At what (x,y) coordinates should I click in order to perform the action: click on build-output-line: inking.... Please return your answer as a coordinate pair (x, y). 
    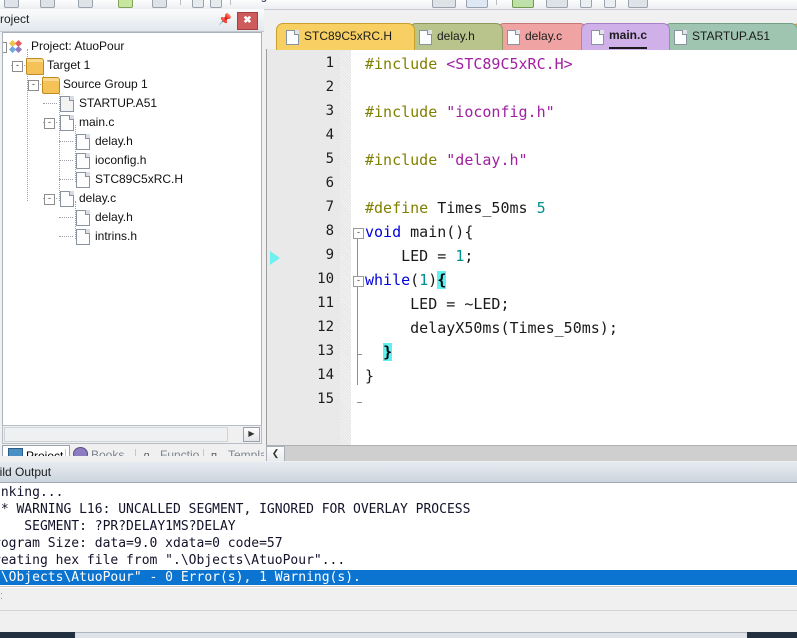
    Looking at the image, I should click on (31, 492).